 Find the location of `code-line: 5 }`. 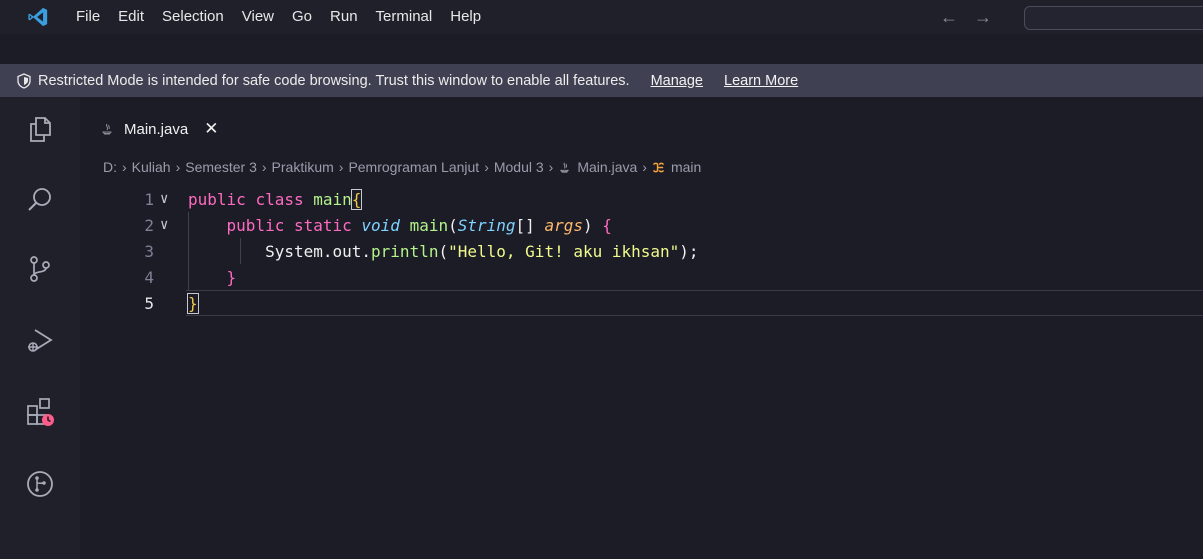

code-line: 5 } is located at coordinates (641, 303).